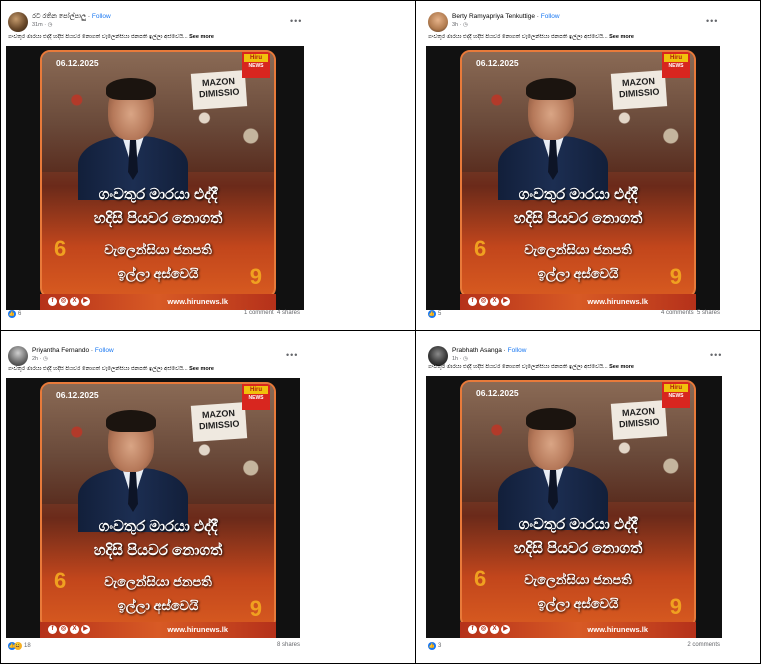  What do you see at coordinates (60, 350) in the screenshot?
I see `author-name: Priyantha Fernando` at bounding box center [60, 350].